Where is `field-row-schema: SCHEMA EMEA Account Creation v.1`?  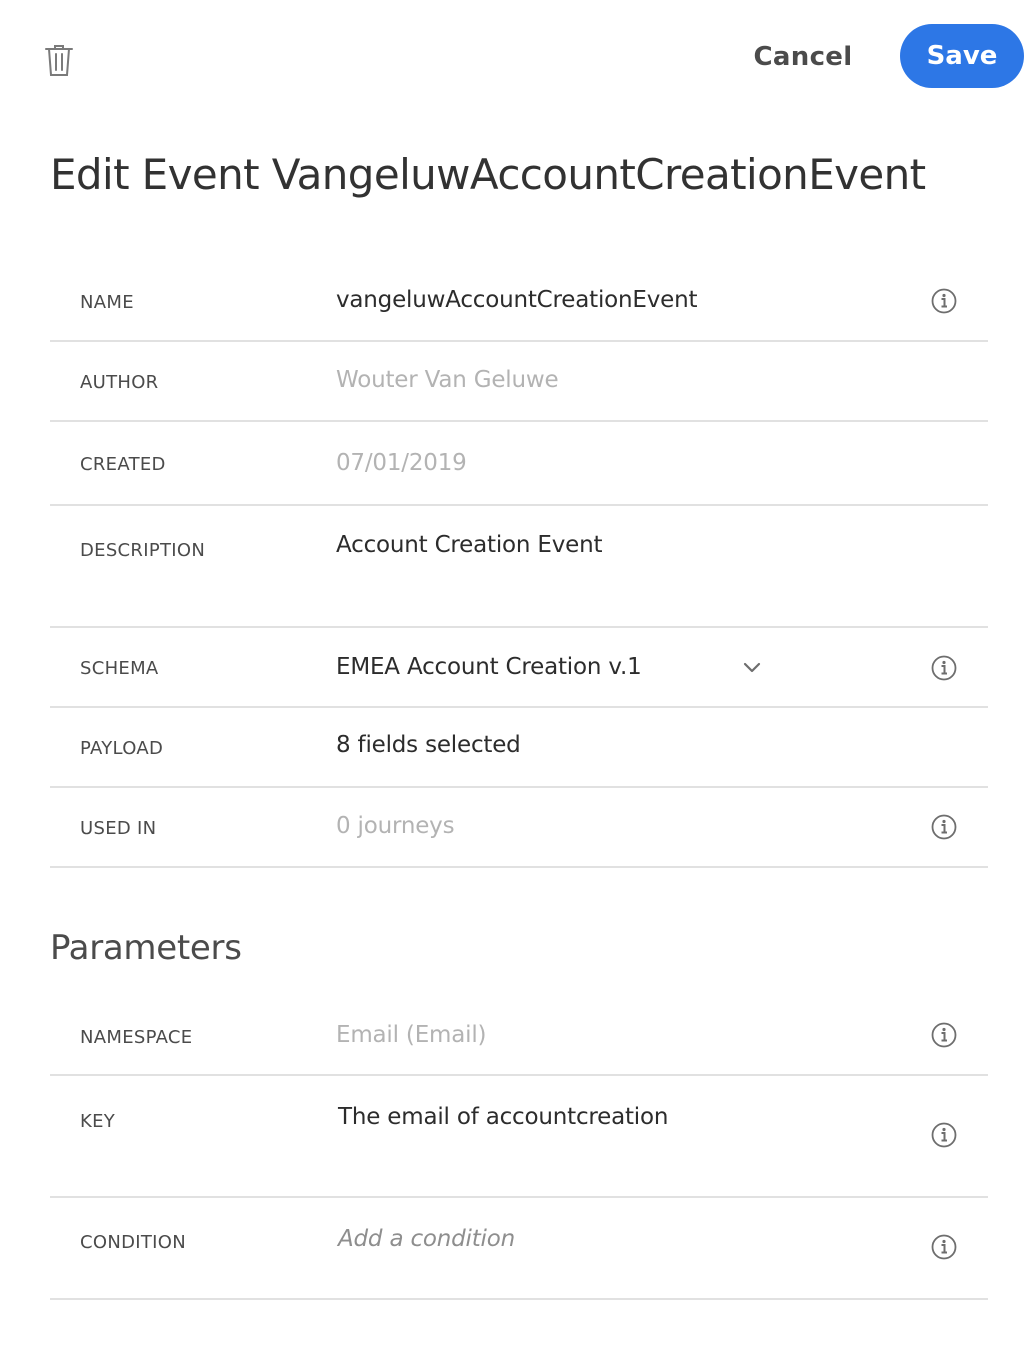 field-row-schema: SCHEMA EMEA Account Creation v.1 is located at coordinates (519, 668).